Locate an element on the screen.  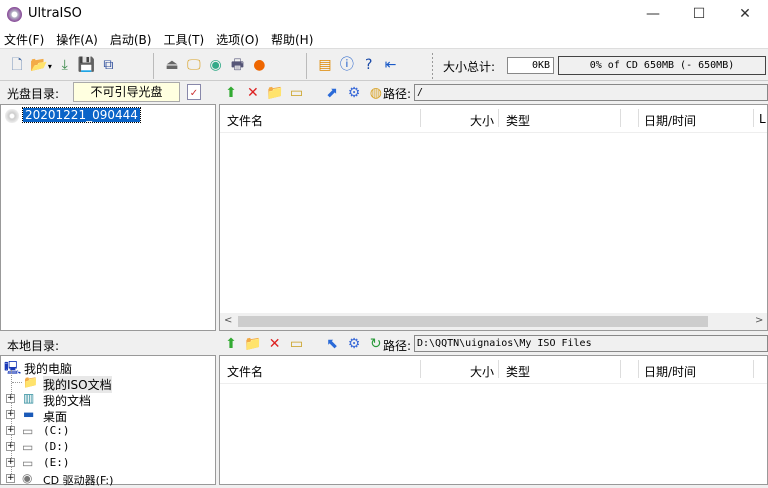
rename-icon: ▭ is located at coordinates (296, 93).